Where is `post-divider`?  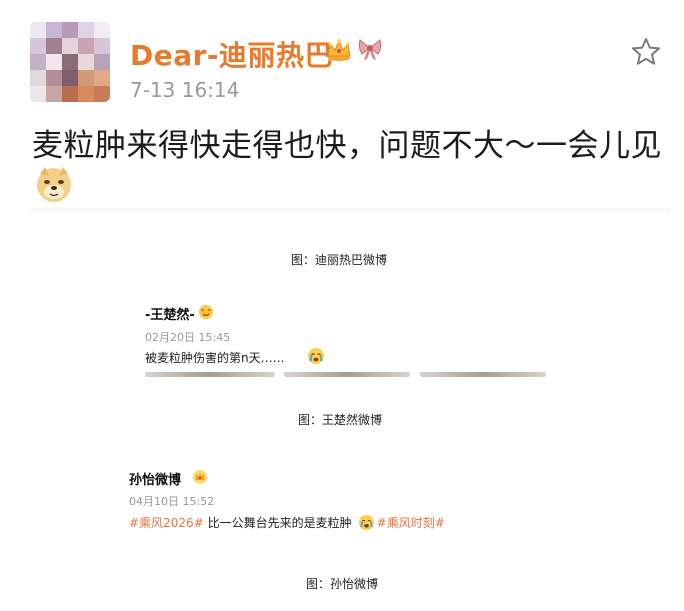
post-divider is located at coordinates (350, 211).